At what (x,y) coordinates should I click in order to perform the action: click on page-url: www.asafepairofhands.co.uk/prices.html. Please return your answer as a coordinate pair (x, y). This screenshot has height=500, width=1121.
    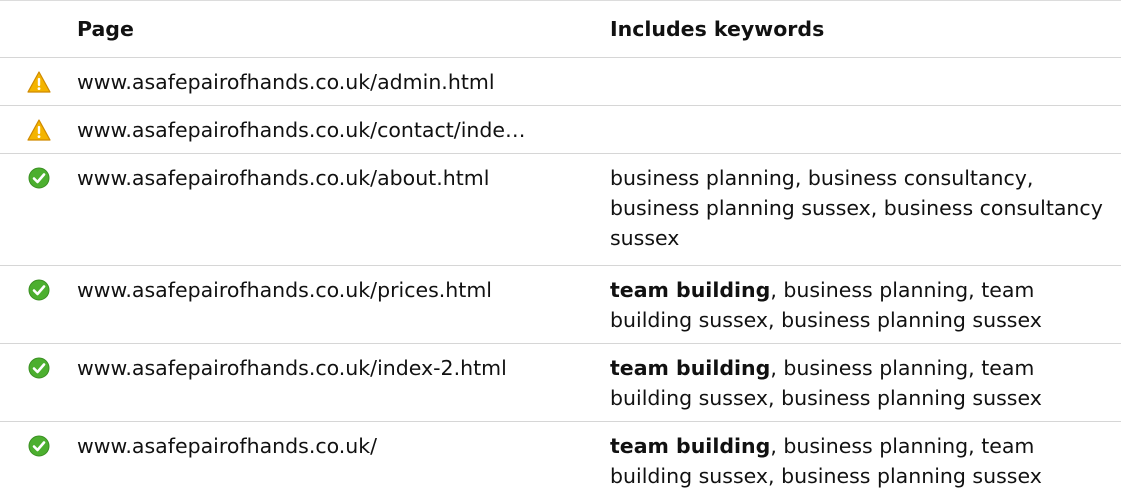
    Looking at the image, I should click on (284, 290).